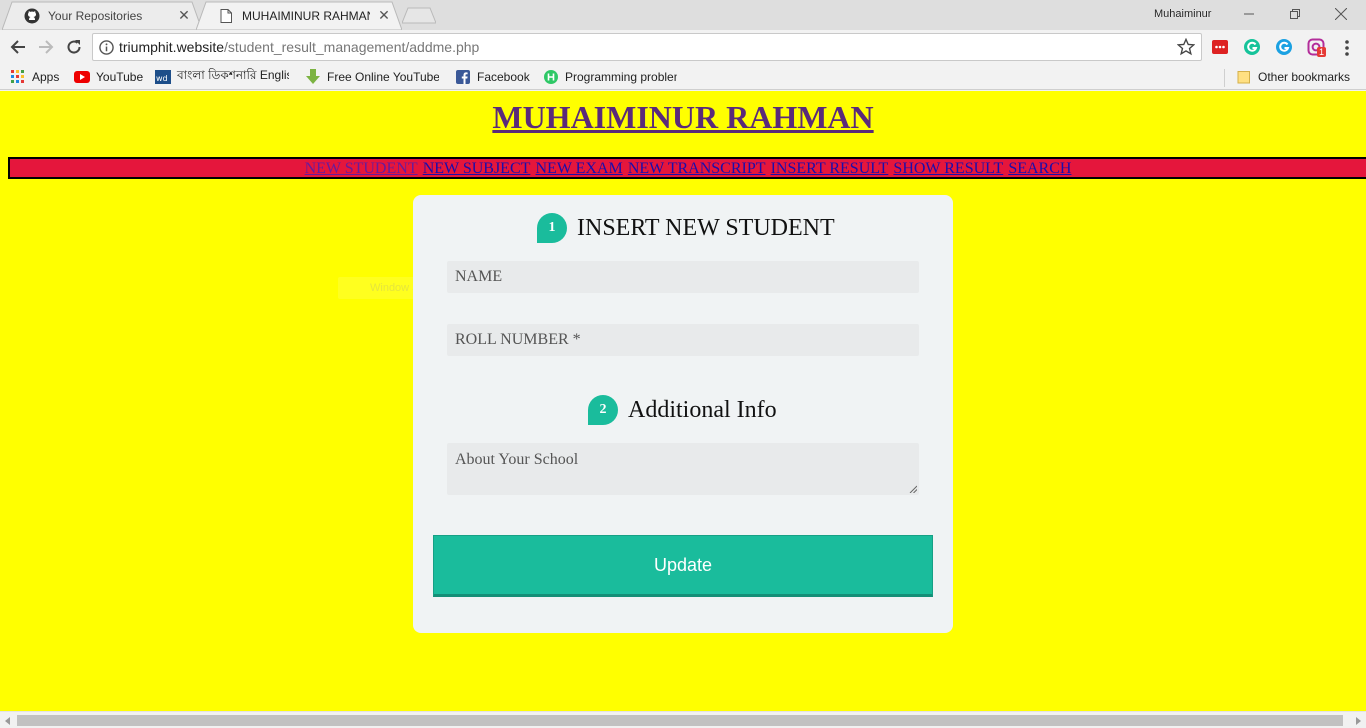  I want to click on url-host: triumphit.website, so click(172, 47).